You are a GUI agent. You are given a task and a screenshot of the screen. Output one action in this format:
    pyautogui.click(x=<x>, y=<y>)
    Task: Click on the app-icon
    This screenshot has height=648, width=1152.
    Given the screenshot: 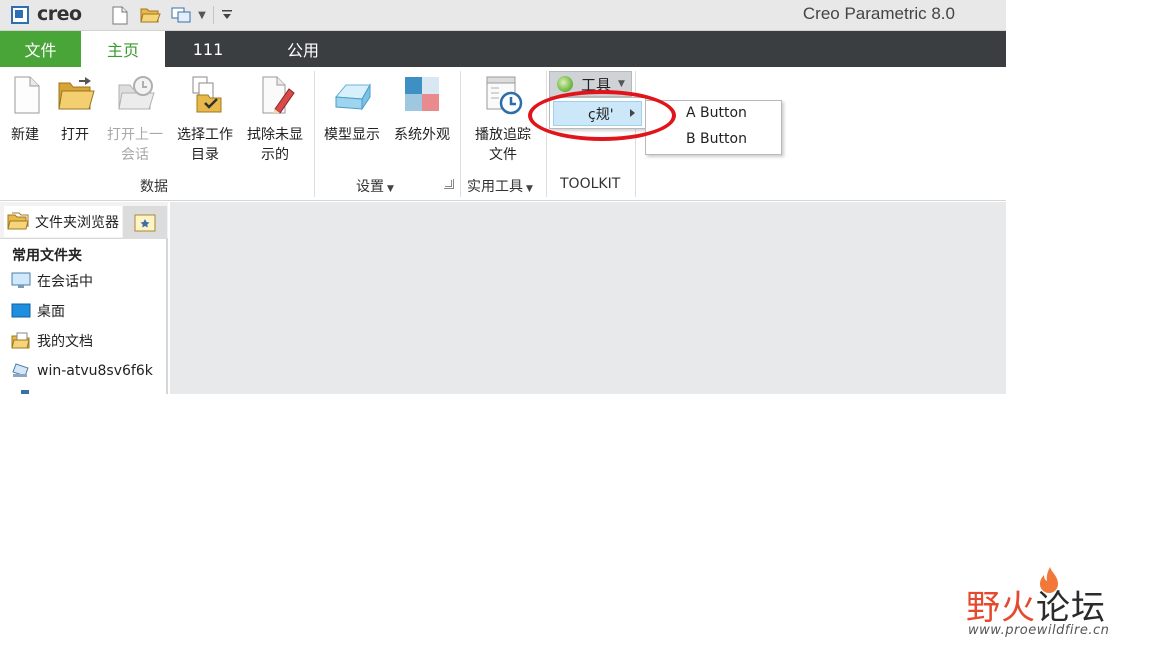 What is the action you would take?
    pyautogui.click(x=20, y=15)
    